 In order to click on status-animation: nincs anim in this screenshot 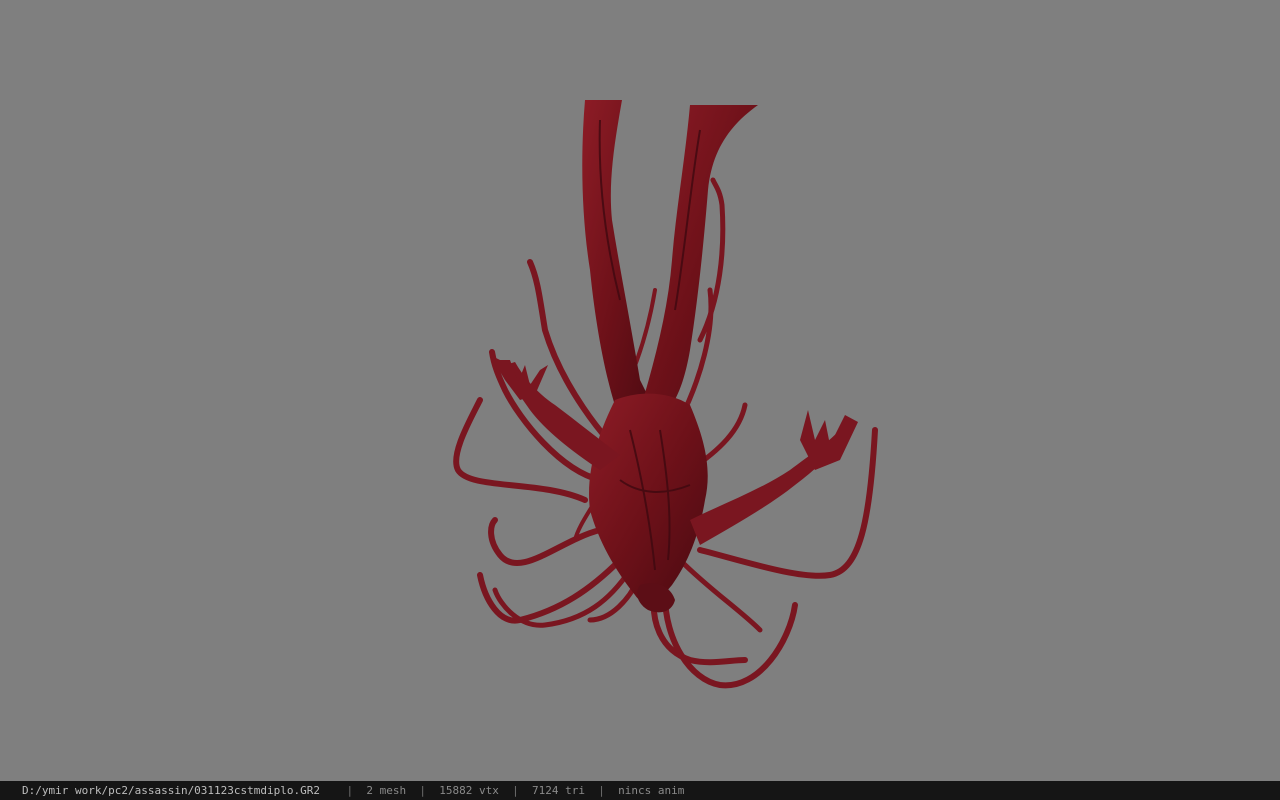, I will do `click(651, 790)`.